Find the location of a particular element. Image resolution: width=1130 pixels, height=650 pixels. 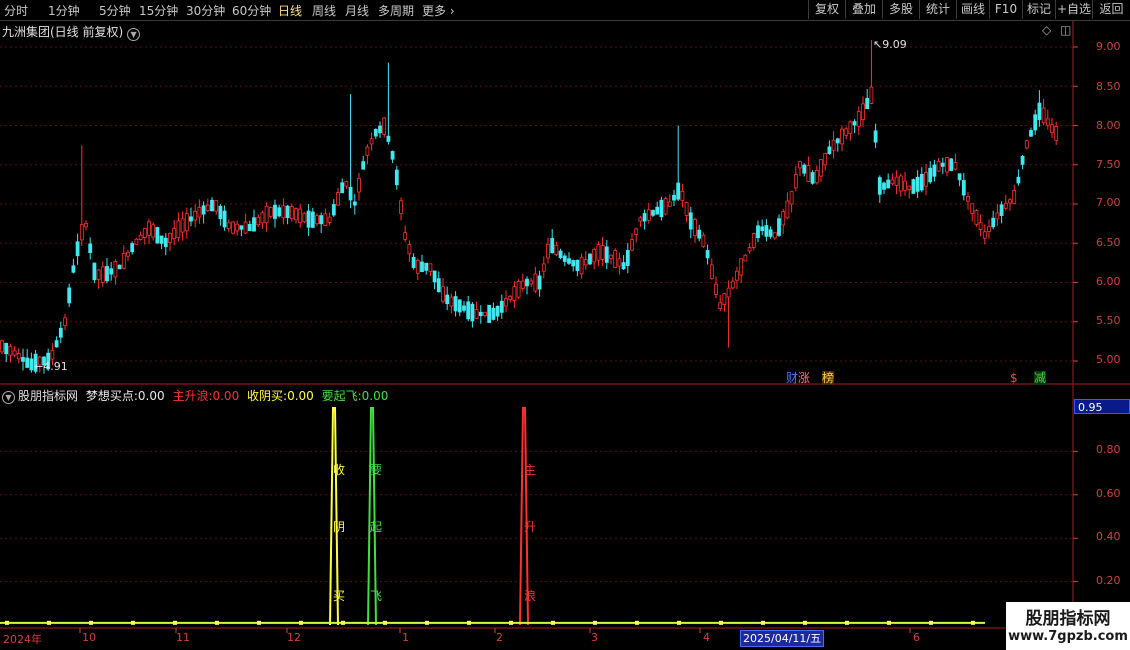

mark-button: 标记 is located at coordinates (1038, 9).